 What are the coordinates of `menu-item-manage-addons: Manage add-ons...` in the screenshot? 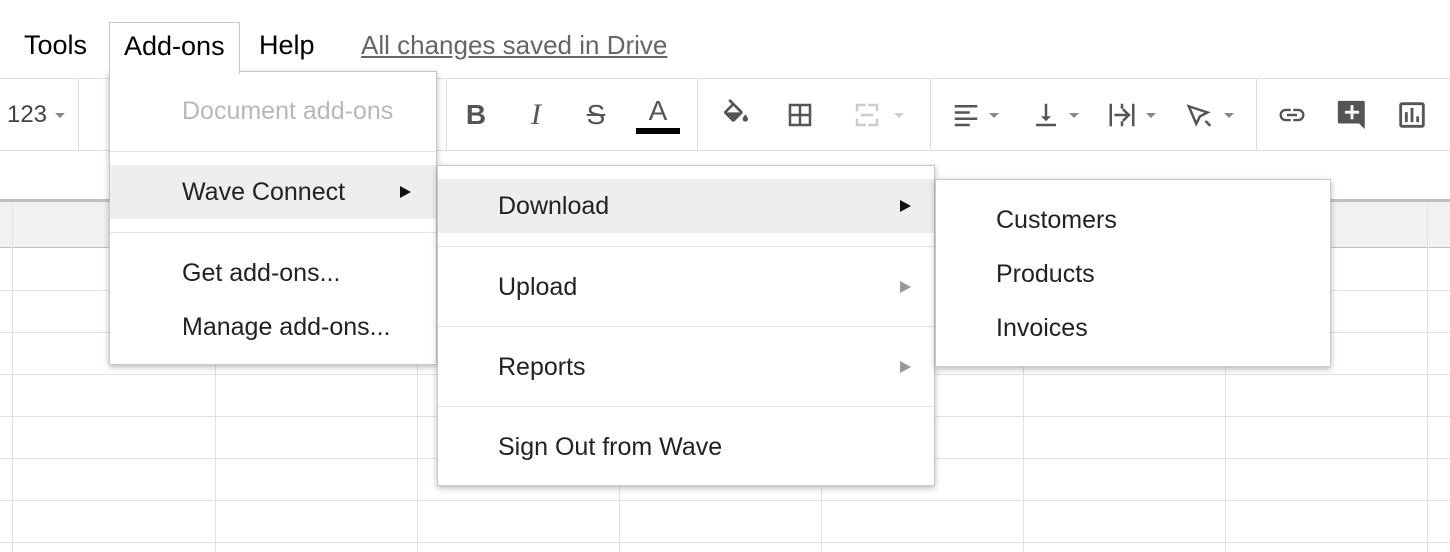 It's located at (273, 327).